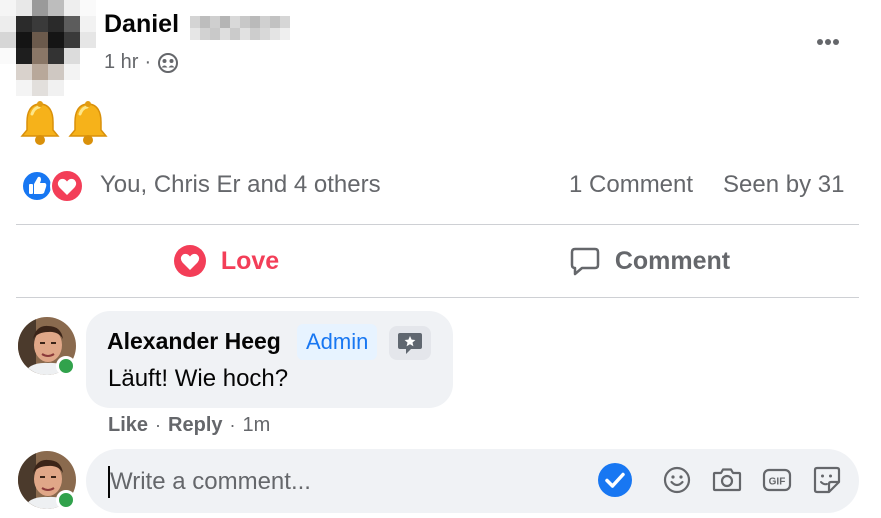  Describe the element at coordinates (37, 186) in the screenshot. I see `like-reaction-icon` at that location.